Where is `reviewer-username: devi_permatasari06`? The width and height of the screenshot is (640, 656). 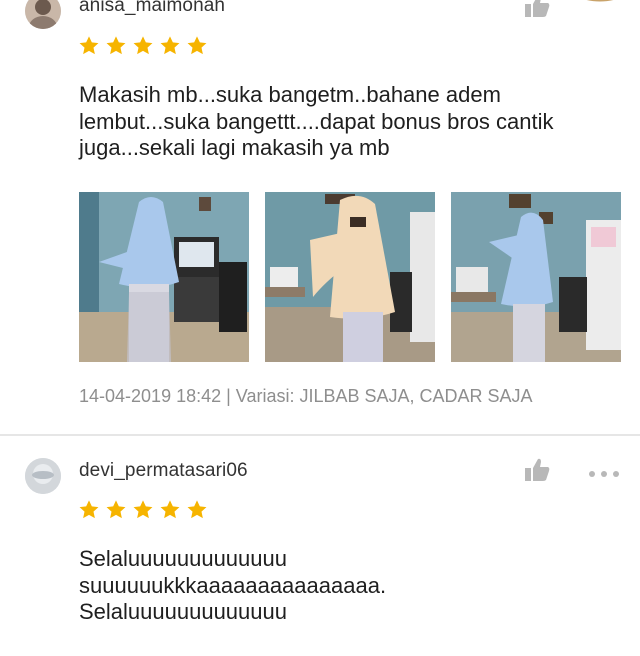
reviewer-username: devi_permatasari06 is located at coordinates (163, 471).